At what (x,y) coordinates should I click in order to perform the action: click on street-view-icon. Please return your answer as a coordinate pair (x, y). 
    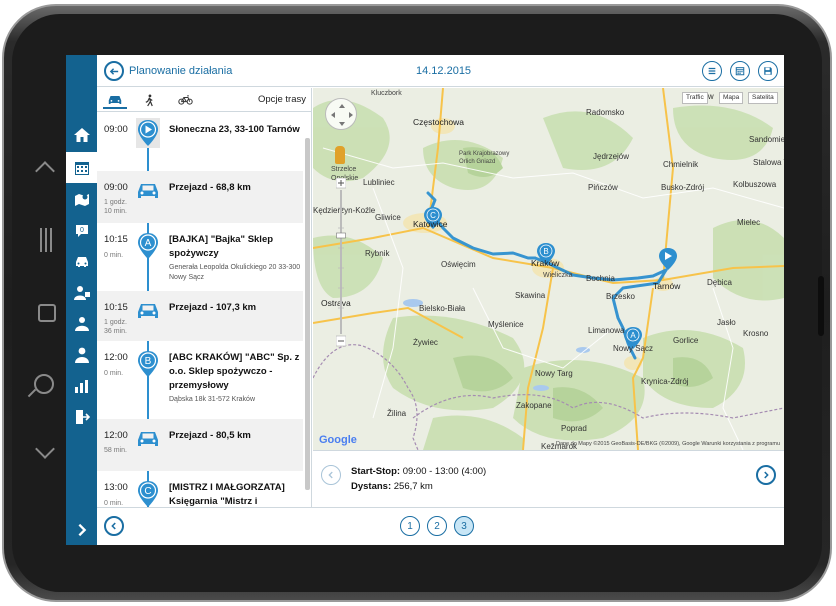
    Looking at the image, I should click on (340, 155).